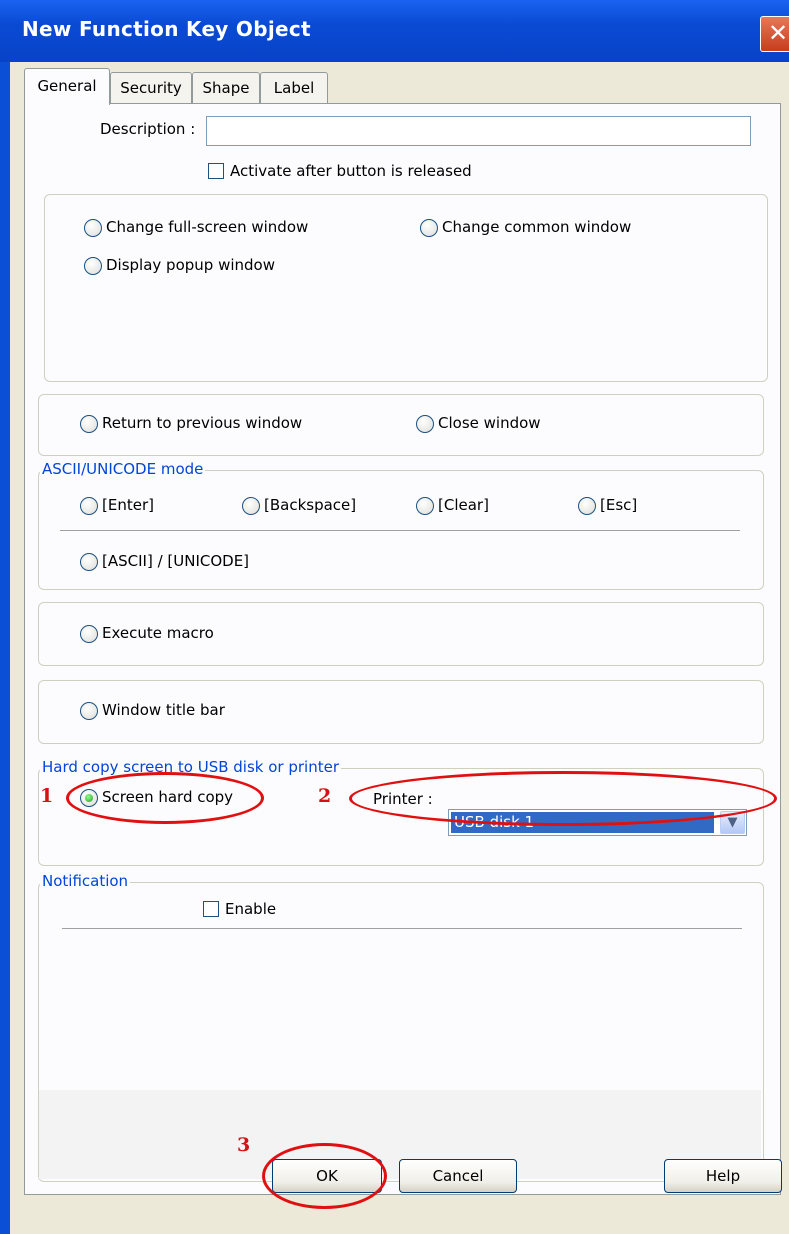  I want to click on description-input, so click(478, 131).